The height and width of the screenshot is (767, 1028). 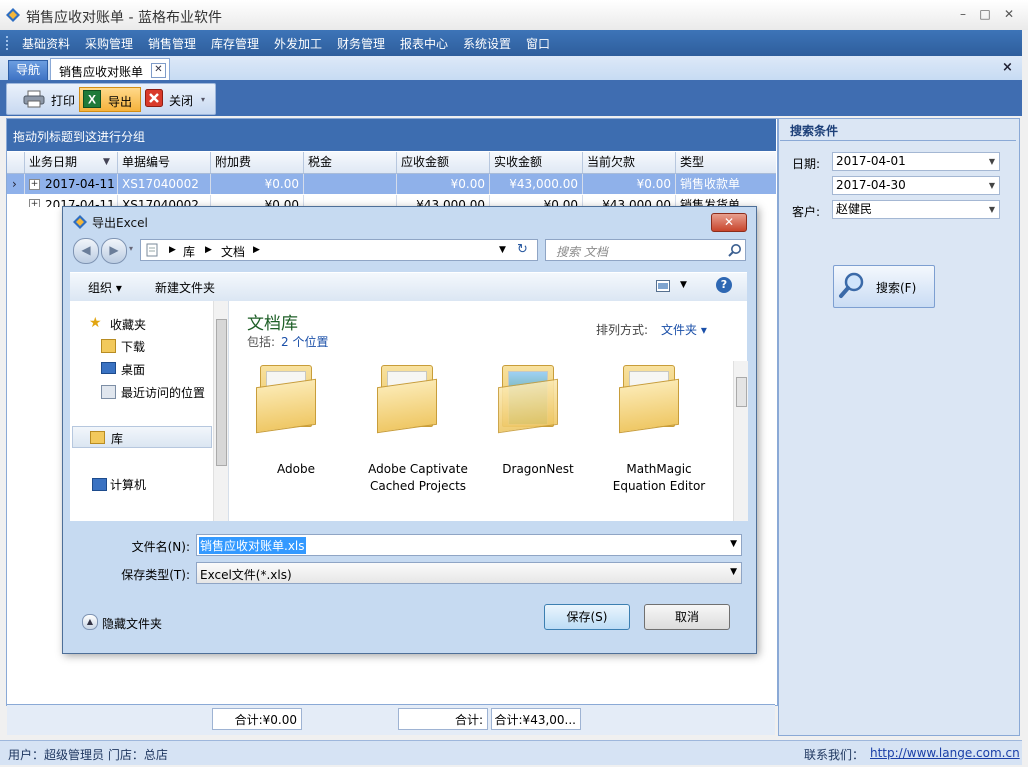 I want to click on menu-settings: 系统设置, so click(x=487, y=43).